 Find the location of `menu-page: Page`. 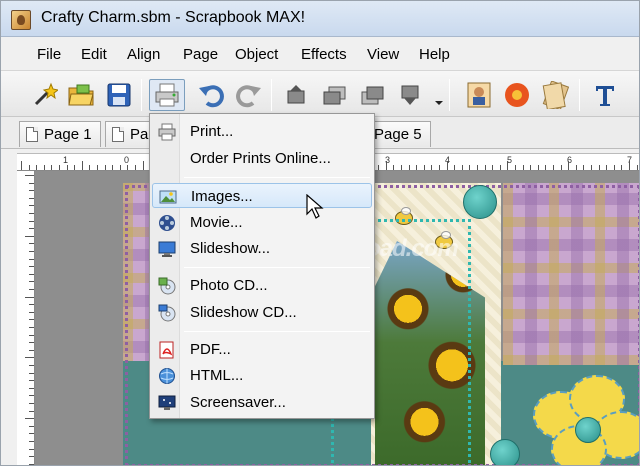

menu-page: Page is located at coordinates (200, 54).